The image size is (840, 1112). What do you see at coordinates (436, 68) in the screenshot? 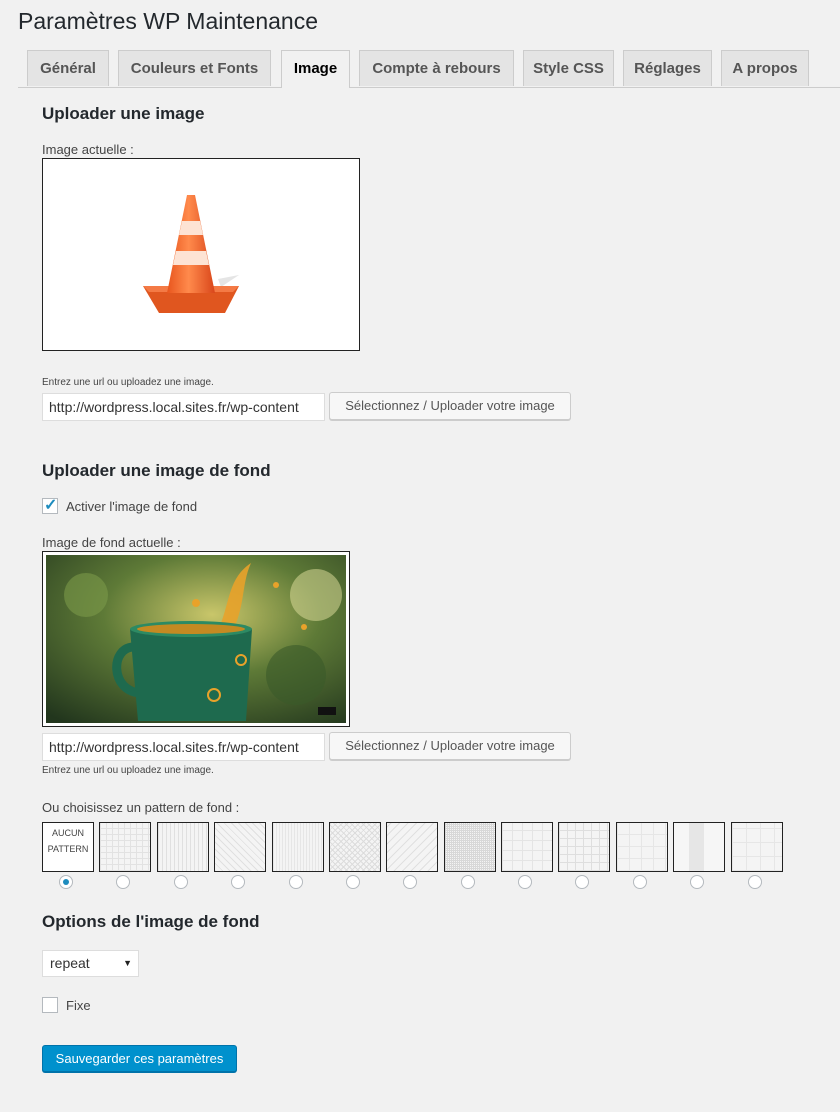
I see `tab-compte-a-rebours: Compte à rebours` at bounding box center [436, 68].